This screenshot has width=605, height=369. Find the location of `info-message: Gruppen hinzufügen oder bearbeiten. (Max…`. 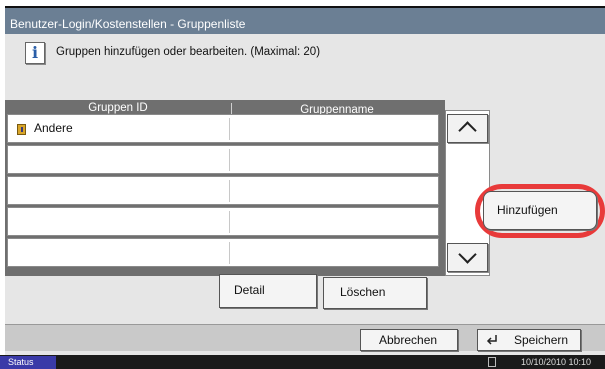

info-message: Gruppen hinzufügen oder bearbeiten. (Max… is located at coordinates (188, 52).